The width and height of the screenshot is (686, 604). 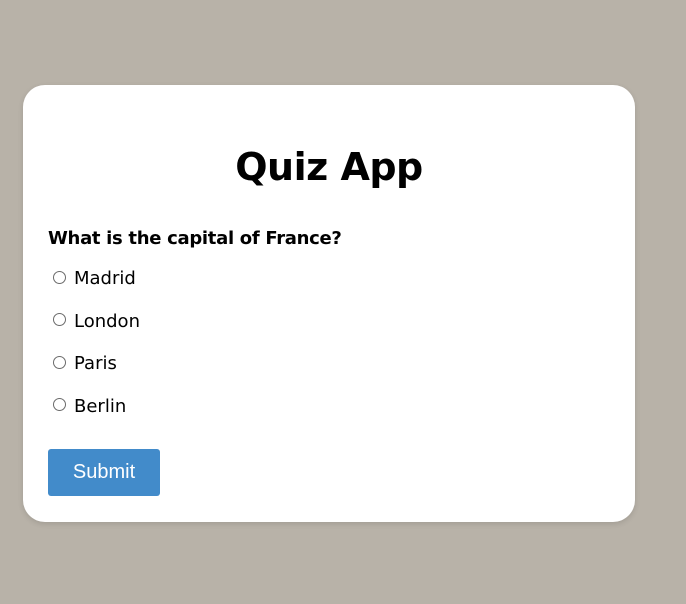 I want to click on option-madrid: Madrid, so click(x=96, y=279).